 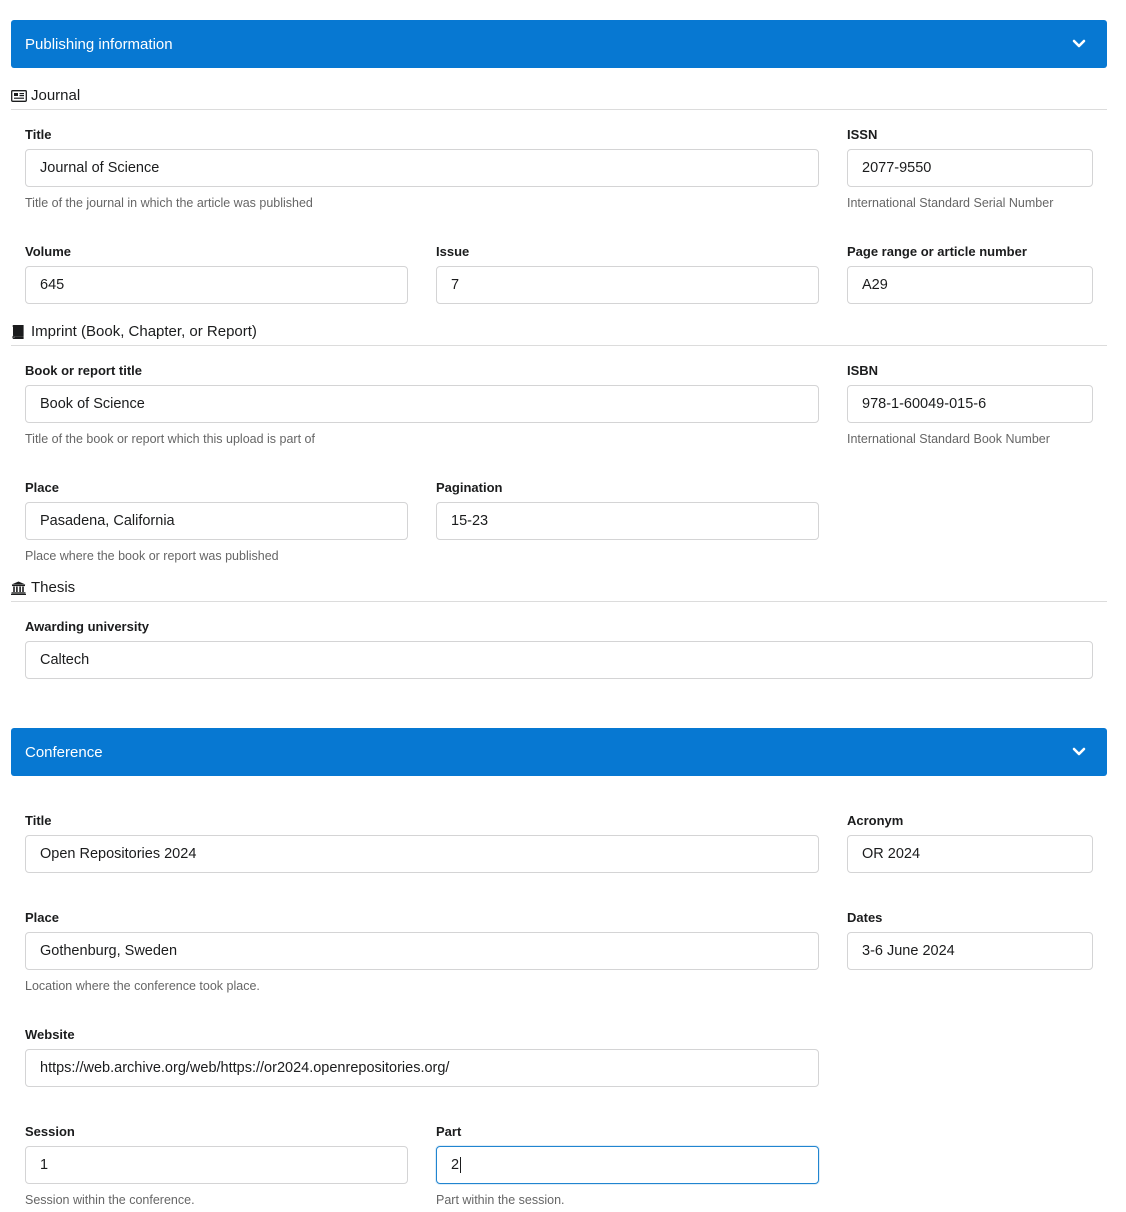 I want to click on isbn-help: International Standard Book Number, so click(x=948, y=439).